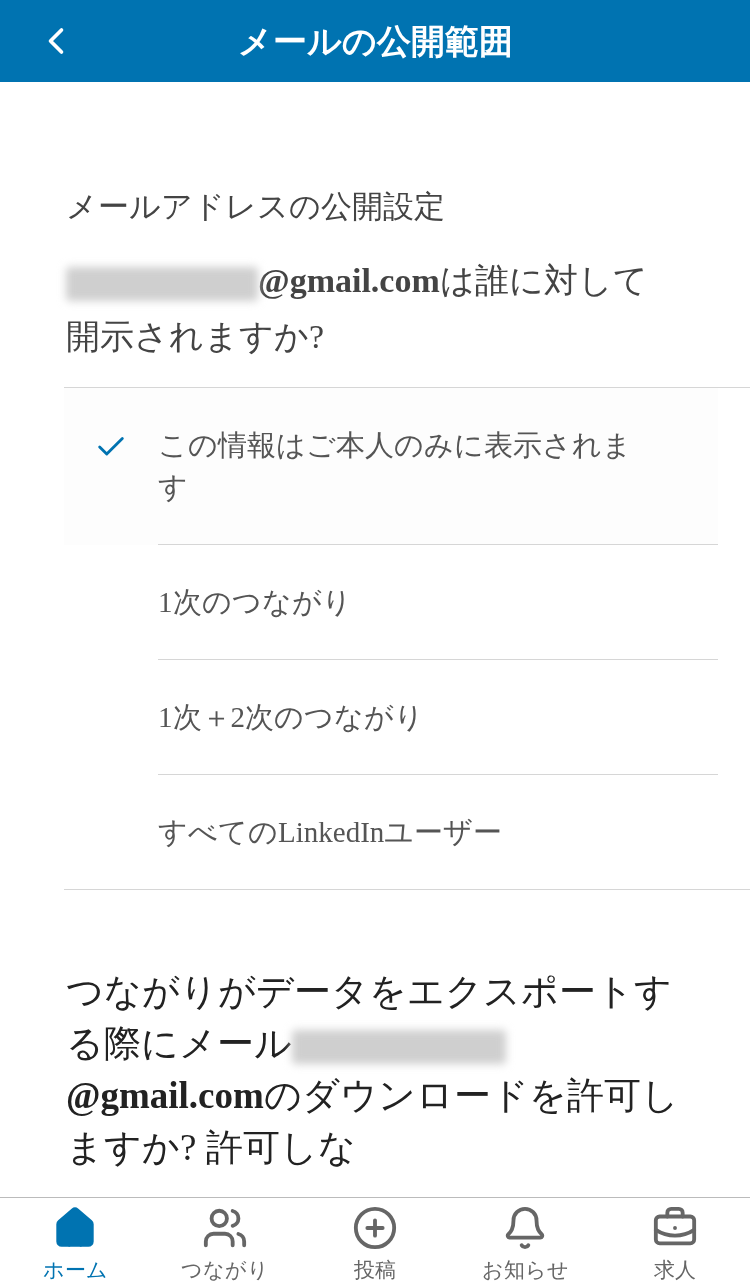 The image size is (750, 1288). I want to click on nav-tab: 投稿, so click(375, 1243).